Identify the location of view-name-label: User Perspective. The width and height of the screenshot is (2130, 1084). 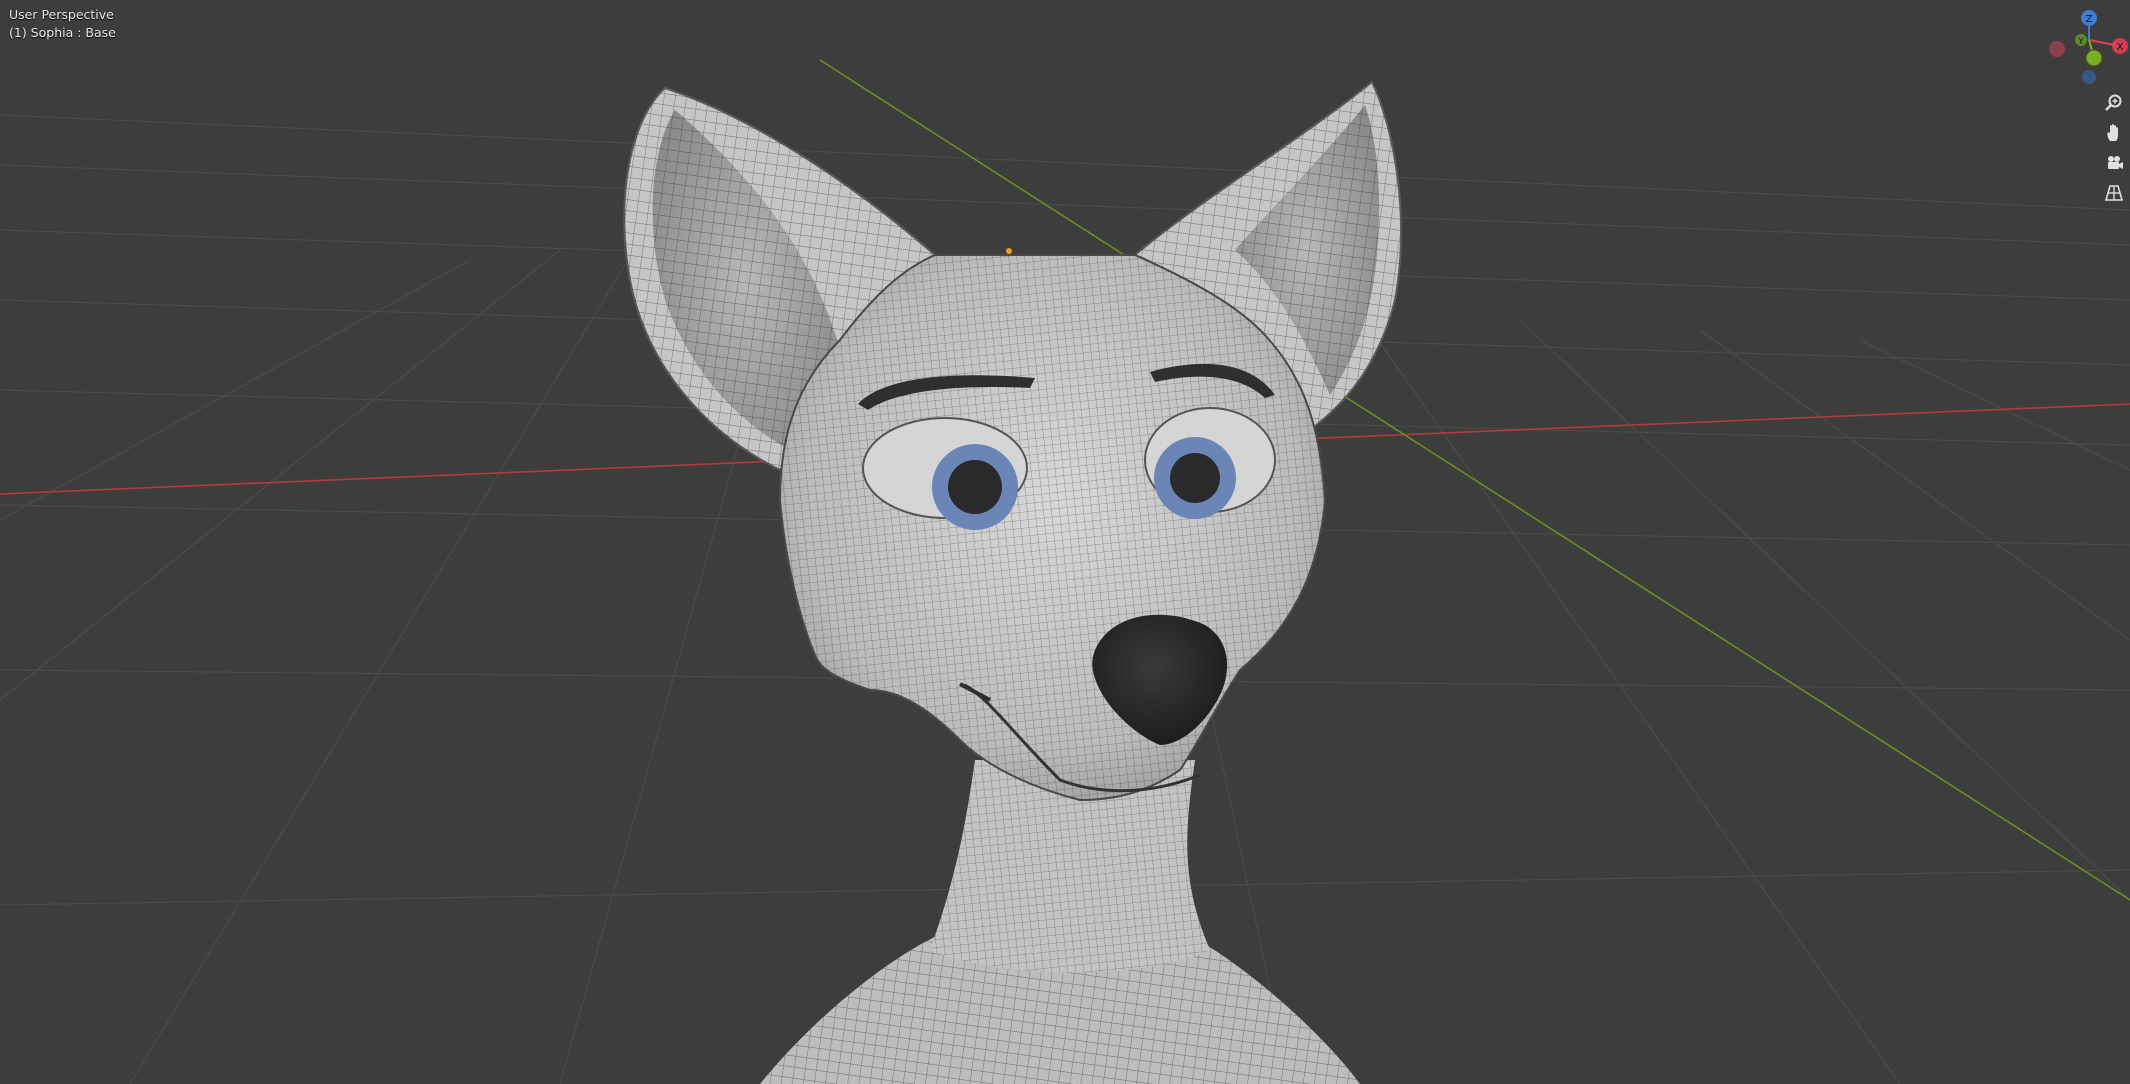
(61, 14).